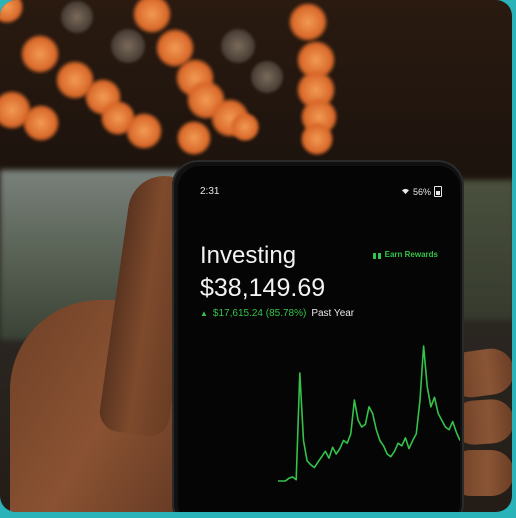 This screenshot has height=518, width=516. I want to click on status-bar-right: 56%, so click(421, 191).